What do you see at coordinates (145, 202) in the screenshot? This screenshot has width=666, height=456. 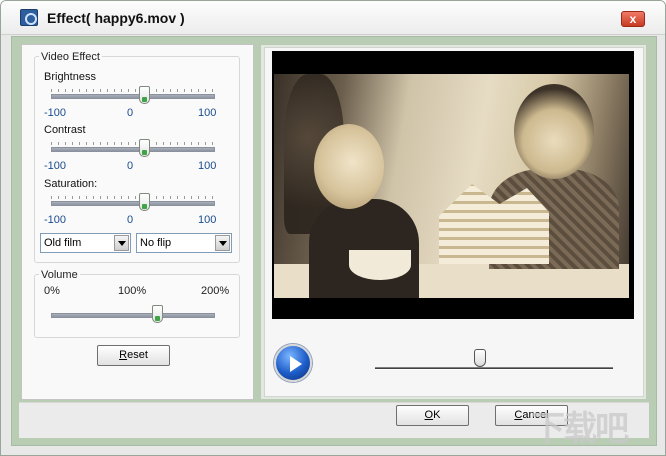 I see `saturation-slider-thumb` at bounding box center [145, 202].